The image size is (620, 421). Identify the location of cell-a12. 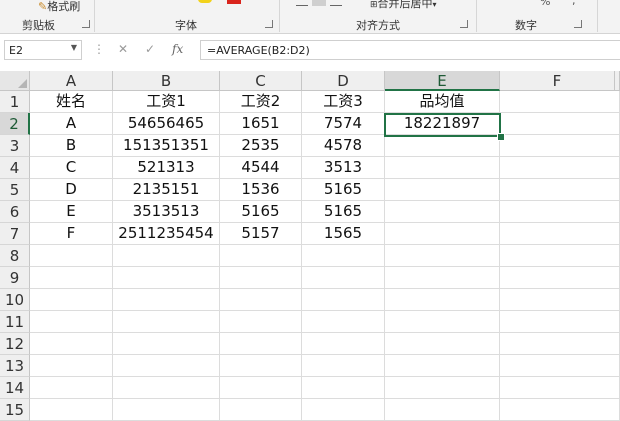
(71, 344).